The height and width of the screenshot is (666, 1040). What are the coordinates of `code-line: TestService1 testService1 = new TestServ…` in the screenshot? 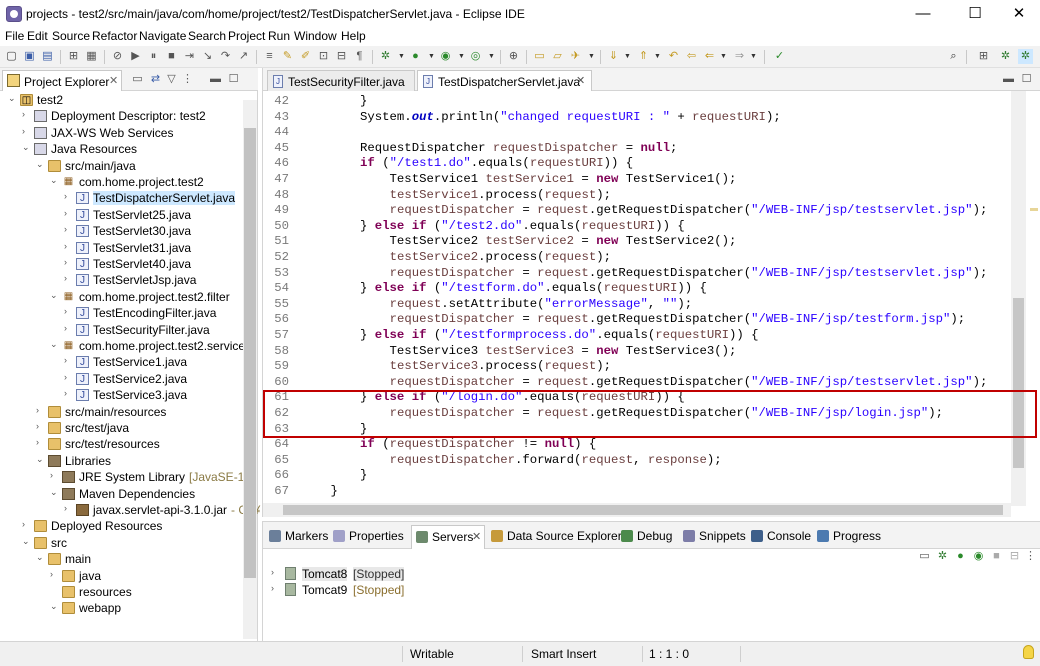 It's located at (519, 179).